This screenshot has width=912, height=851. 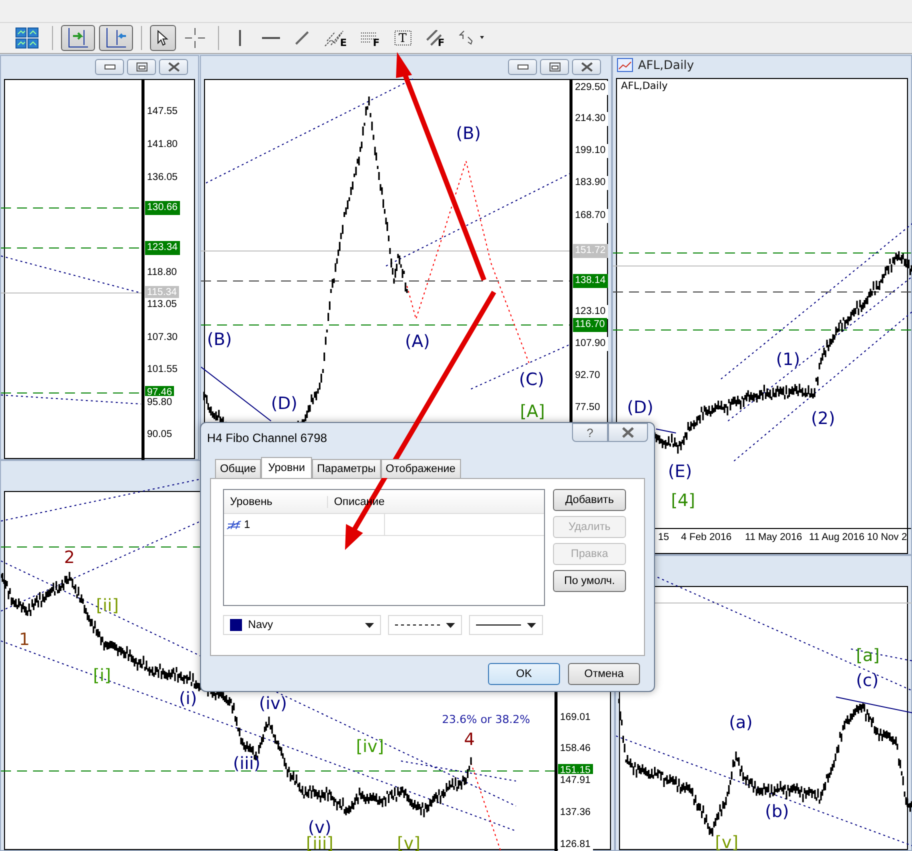 I want to click on wave-label: (b), so click(x=777, y=812).